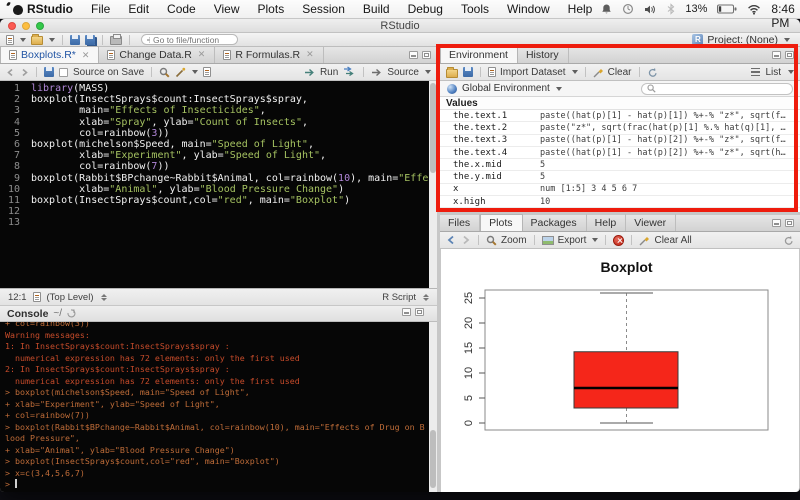 The height and width of the screenshot is (500, 800). Describe the element at coordinates (650, 9) in the screenshot. I see `volume-icon` at that location.